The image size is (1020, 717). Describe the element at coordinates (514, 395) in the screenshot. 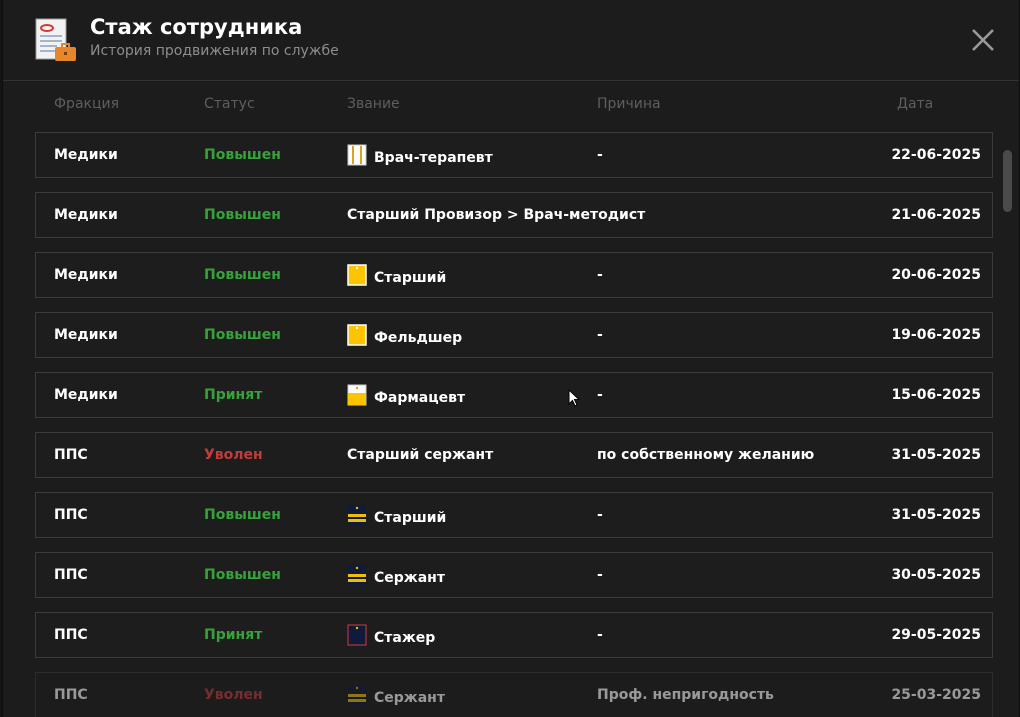

I see `history-row: Медики Принят Фармацевт - 15-06-2025` at that location.